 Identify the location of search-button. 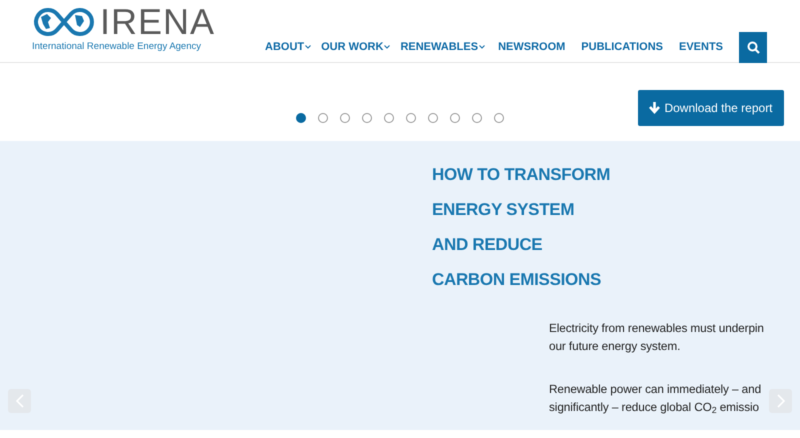
(753, 47).